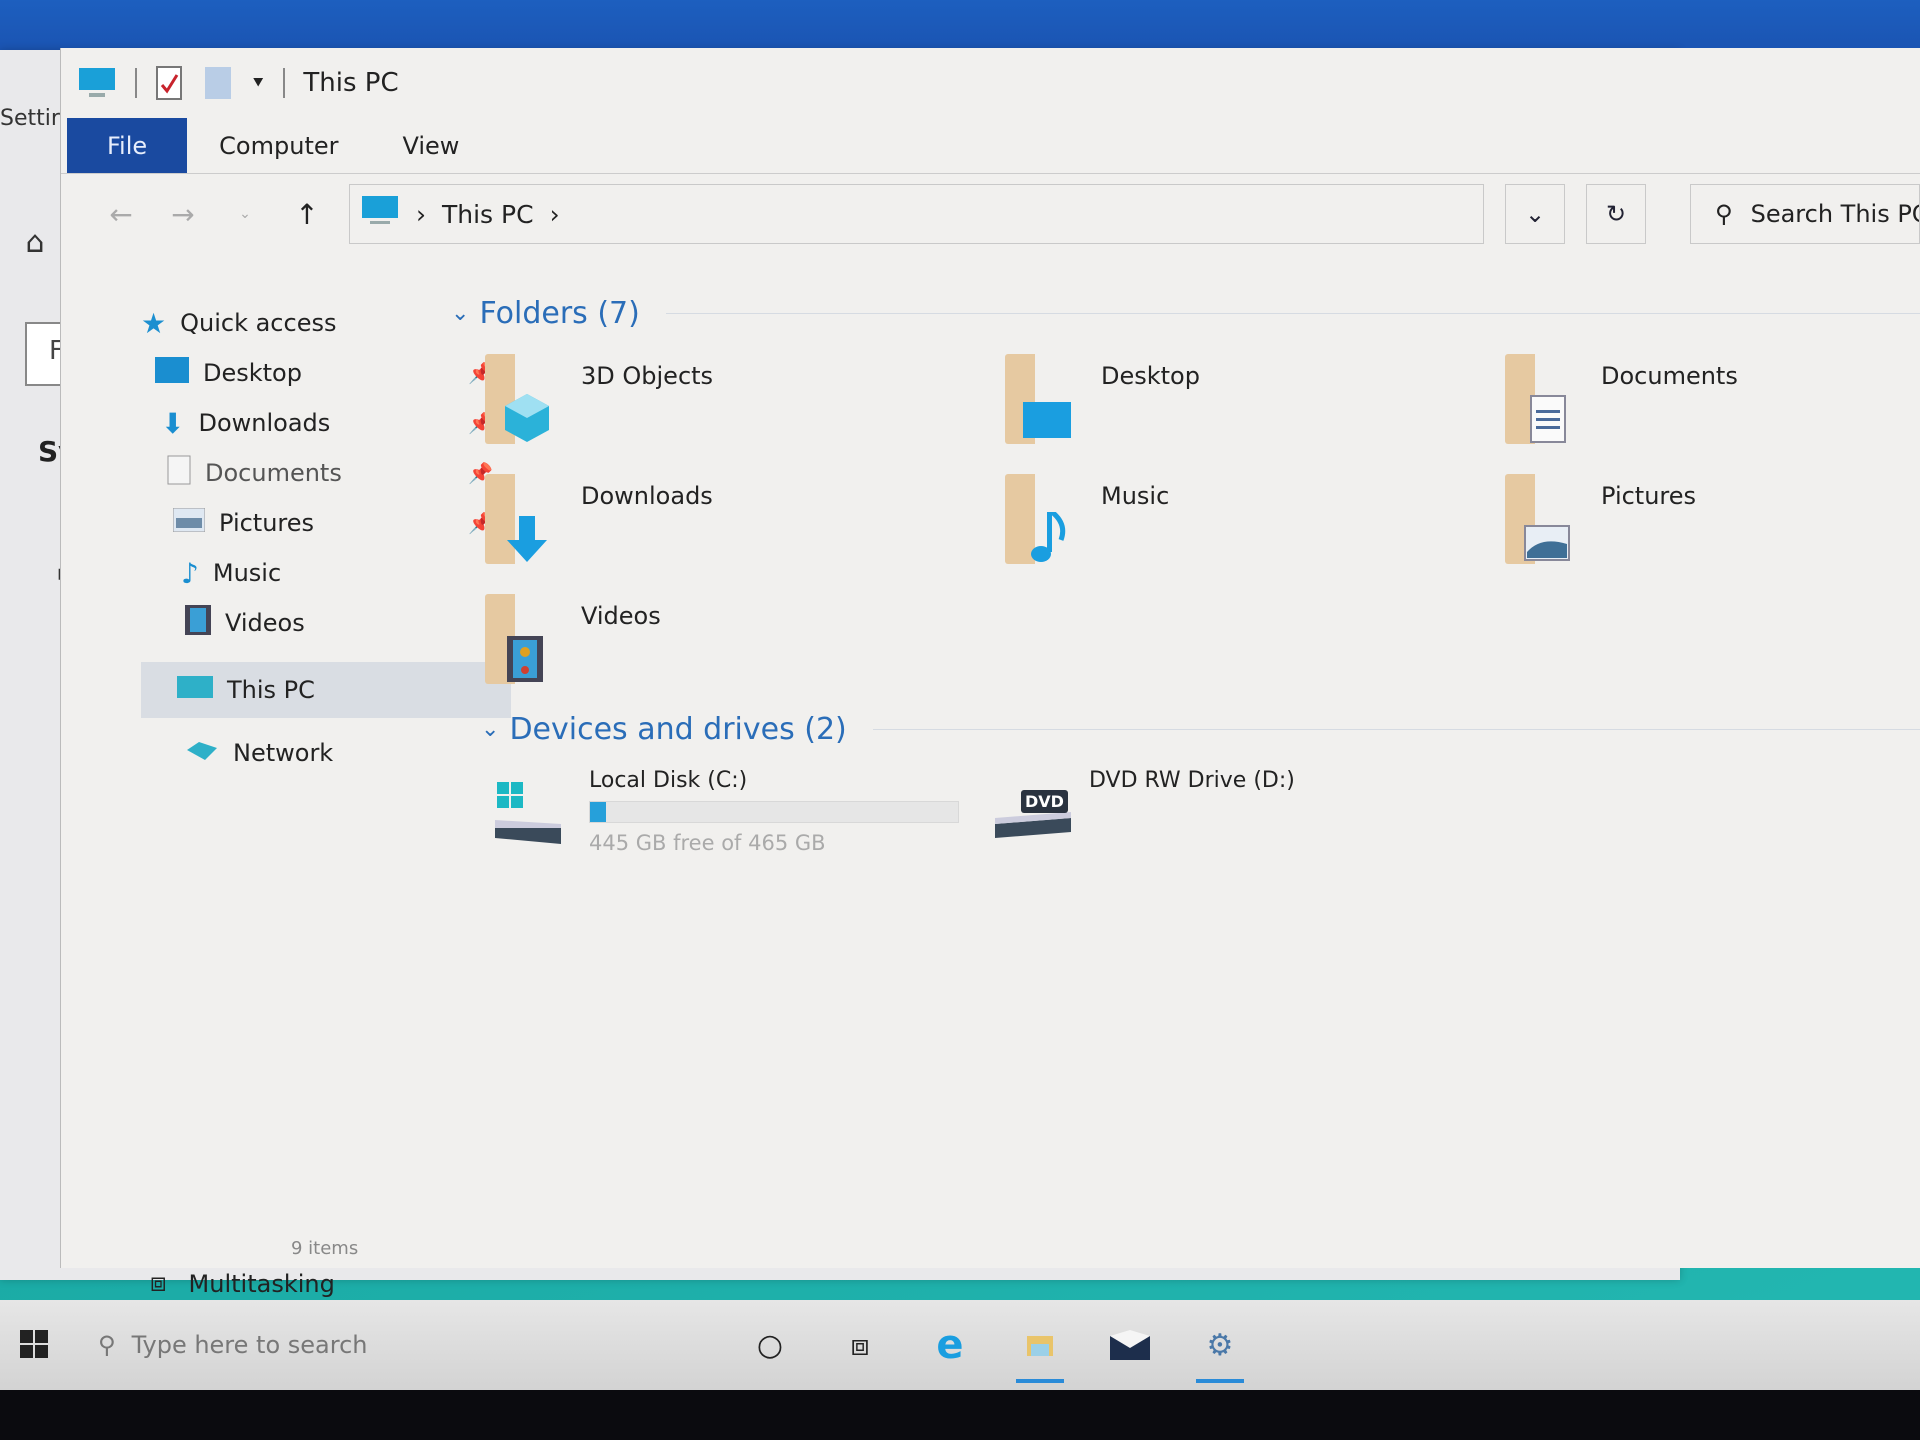 This screenshot has width=1920, height=1440. I want to click on address-history-dropdown: ⌄, so click(1535, 214).